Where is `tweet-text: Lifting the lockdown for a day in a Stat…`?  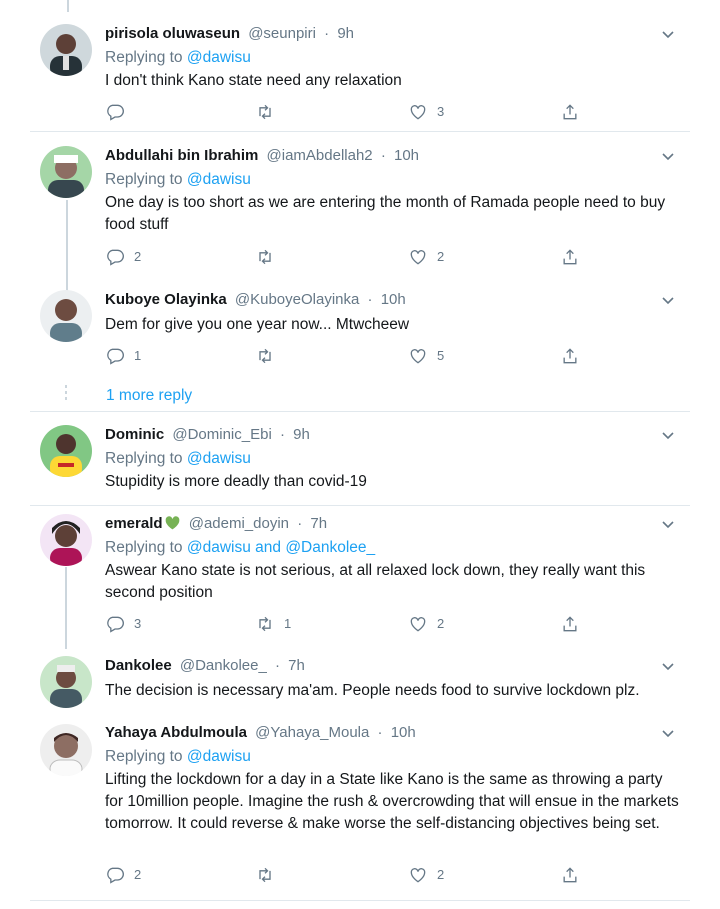 tweet-text: Lifting the lockdown for a day in a Stat… is located at coordinates (392, 801).